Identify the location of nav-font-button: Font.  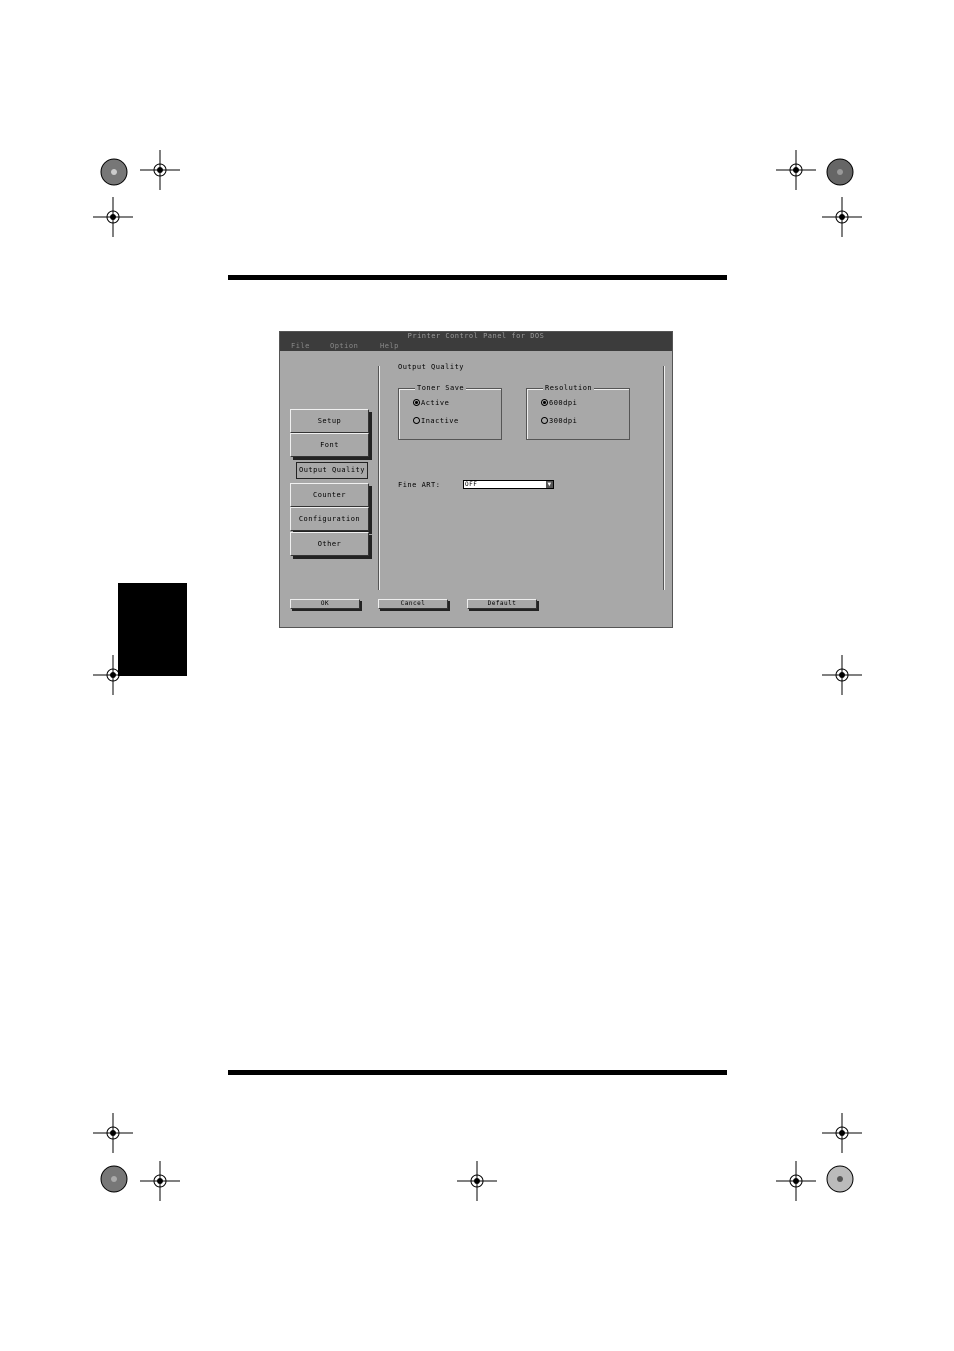
(329, 445).